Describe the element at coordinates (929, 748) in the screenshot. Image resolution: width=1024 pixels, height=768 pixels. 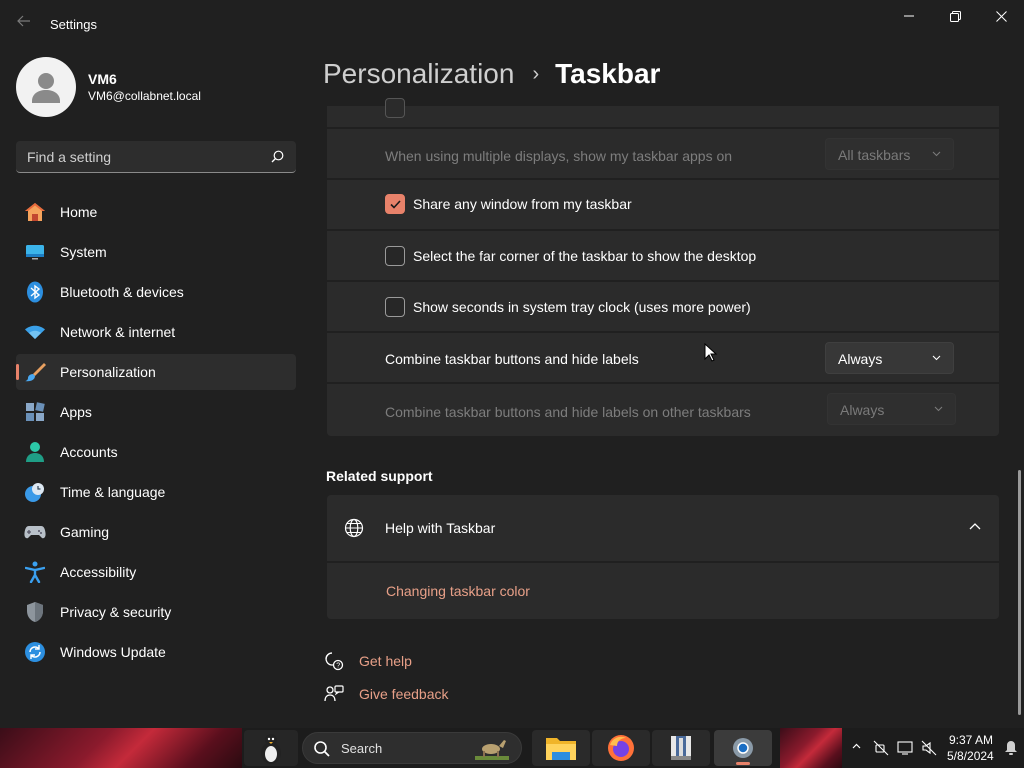
I see `speaker-muted-icon` at that location.